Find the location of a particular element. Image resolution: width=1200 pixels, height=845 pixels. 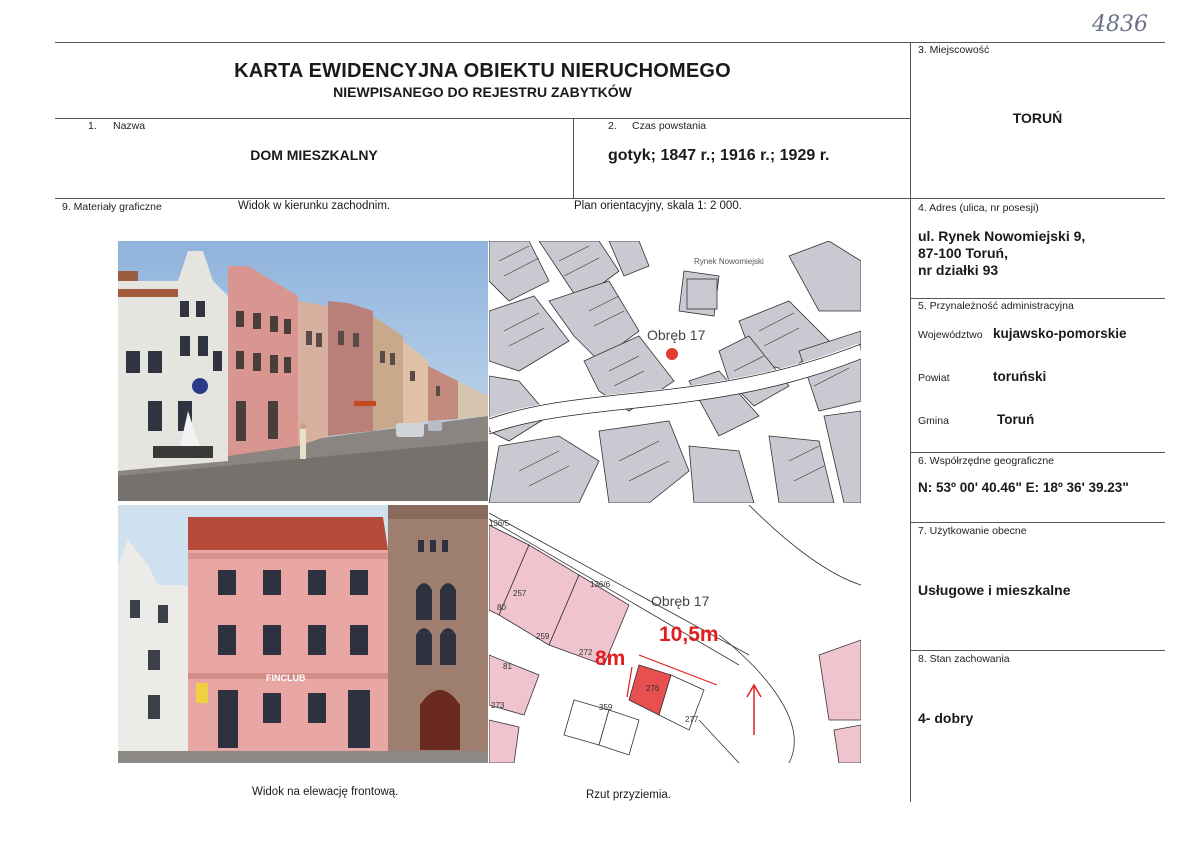

field-1-2-divider is located at coordinates (573, 158).